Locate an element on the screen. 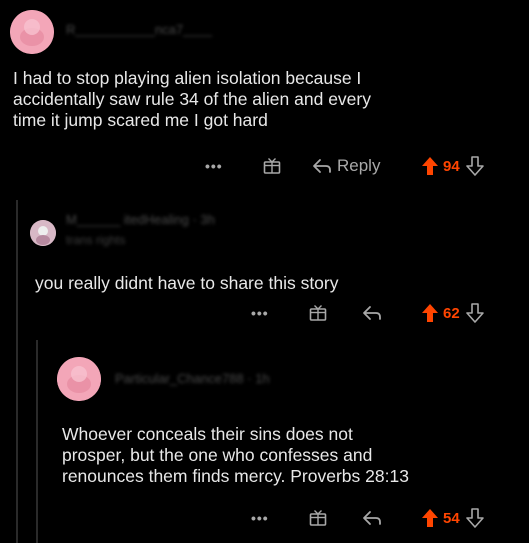  vote-controls: 94 is located at coordinates (452, 166).